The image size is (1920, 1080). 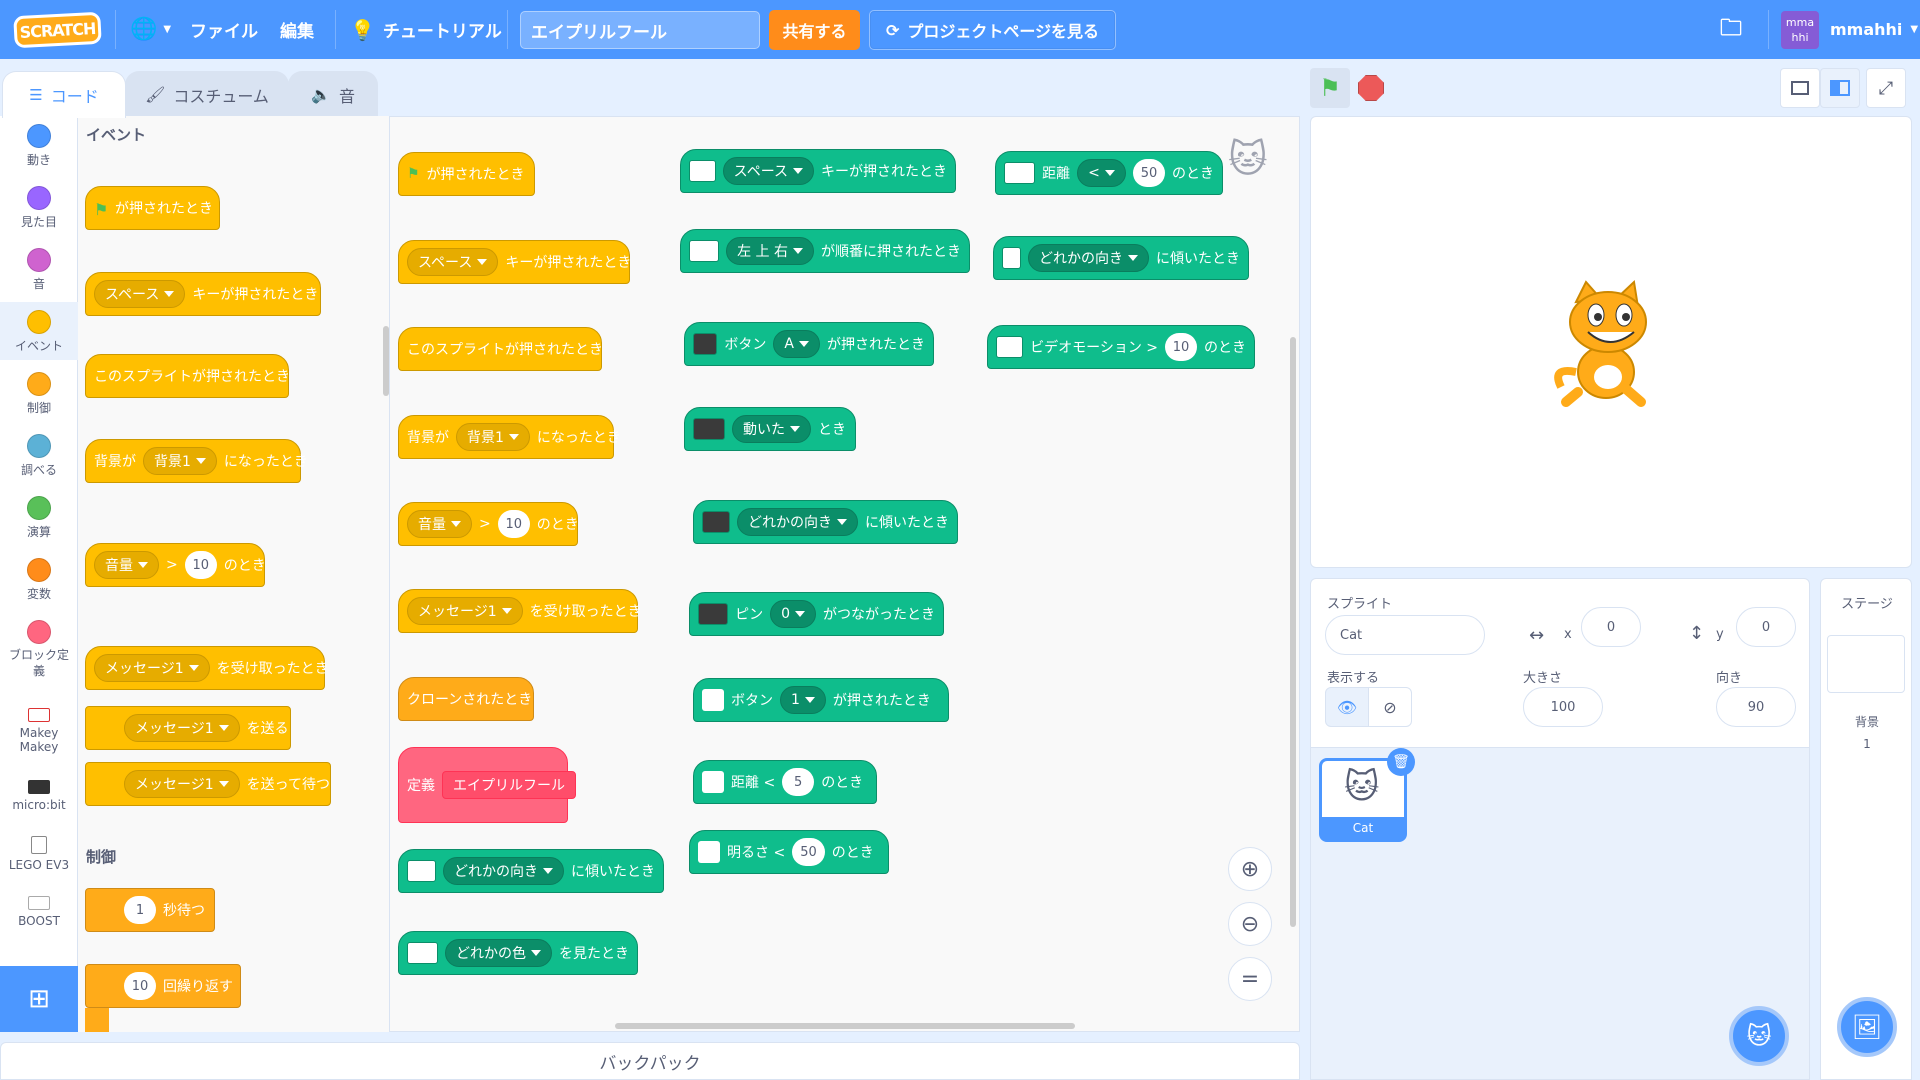 What do you see at coordinates (1250, 924) in the screenshot?
I see `zoom-out-button: ⊖` at bounding box center [1250, 924].